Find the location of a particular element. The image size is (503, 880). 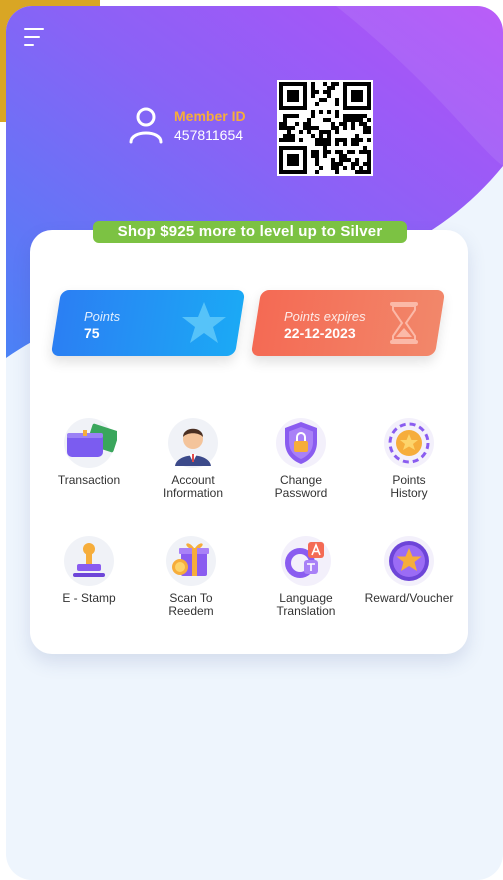

level-up-banner: Shop $925 more to level up to Silver is located at coordinates (250, 232).